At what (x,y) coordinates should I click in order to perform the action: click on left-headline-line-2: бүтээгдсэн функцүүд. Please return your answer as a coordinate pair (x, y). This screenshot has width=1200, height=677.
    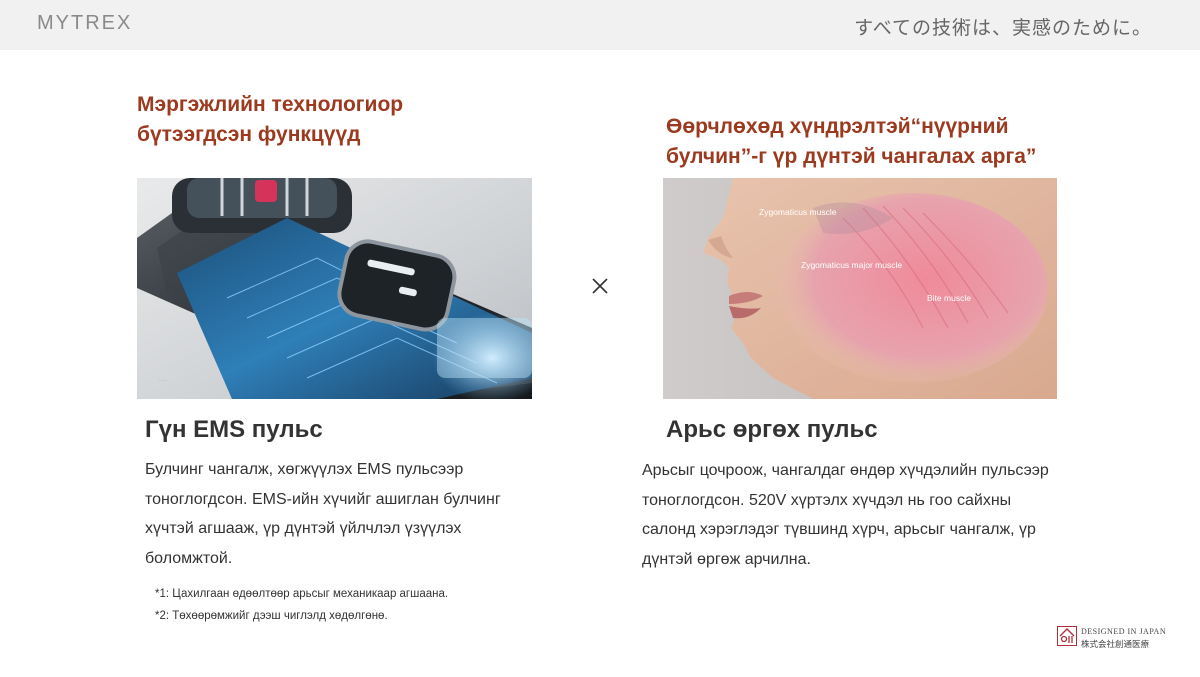
    Looking at the image, I should click on (249, 134).